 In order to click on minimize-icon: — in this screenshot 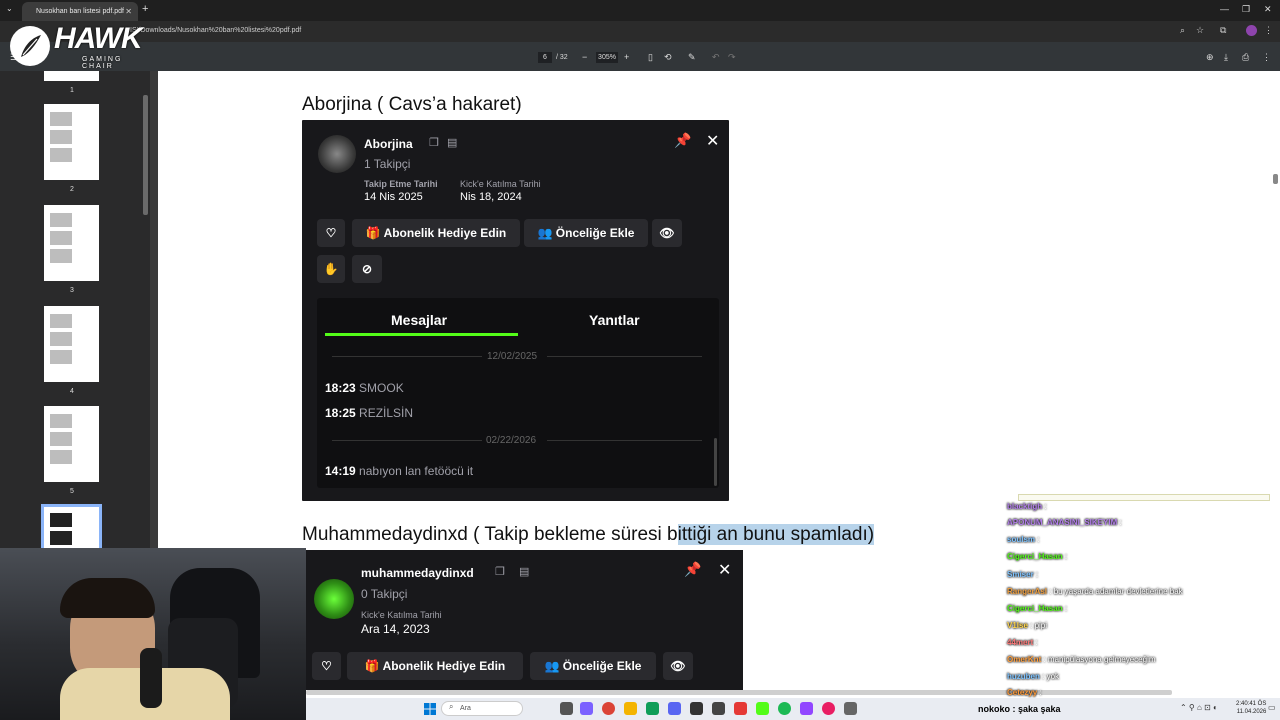, I will do `click(1224, 9)`.